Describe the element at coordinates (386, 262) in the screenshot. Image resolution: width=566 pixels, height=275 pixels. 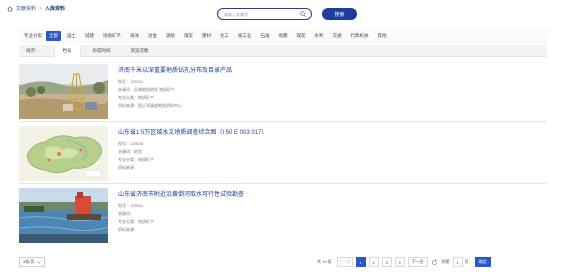
I see `page-button-3: 3` at that location.